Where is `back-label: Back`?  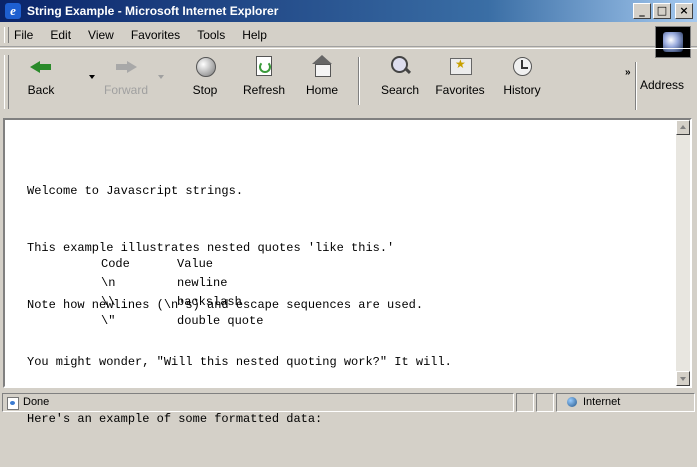 back-label: Back is located at coordinates (41, 90).